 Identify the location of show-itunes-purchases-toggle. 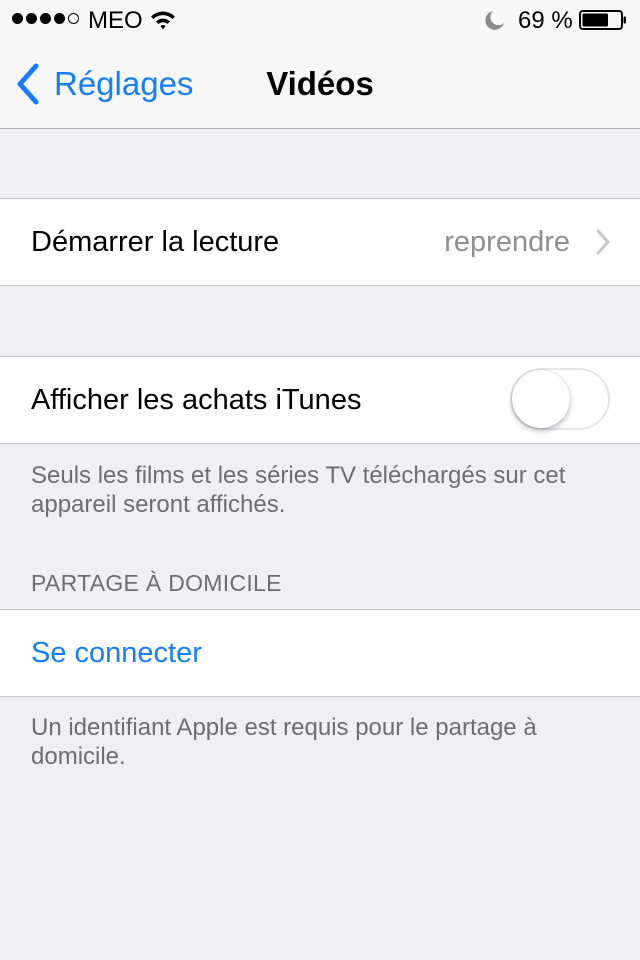
(560, 399).